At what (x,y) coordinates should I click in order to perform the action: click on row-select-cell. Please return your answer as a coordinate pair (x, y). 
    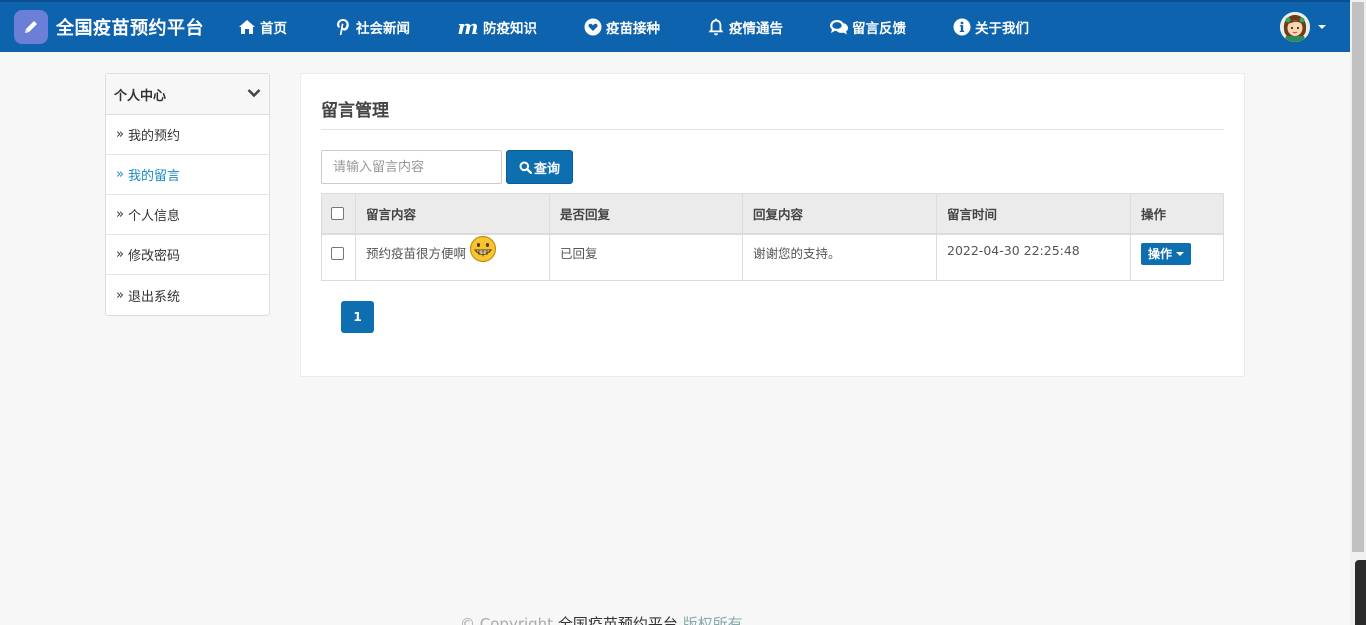
    Looking at the image, I should click on (338, 257).